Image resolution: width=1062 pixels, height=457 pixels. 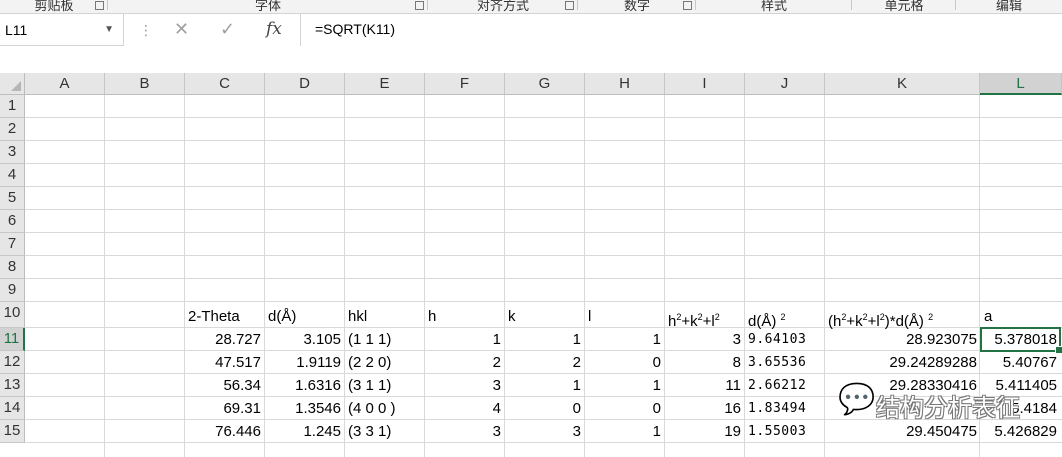 What do you see at coordinates (65, 84) in the screenshot?
I see `column-header-a: A` at bounding box center [65, 84].